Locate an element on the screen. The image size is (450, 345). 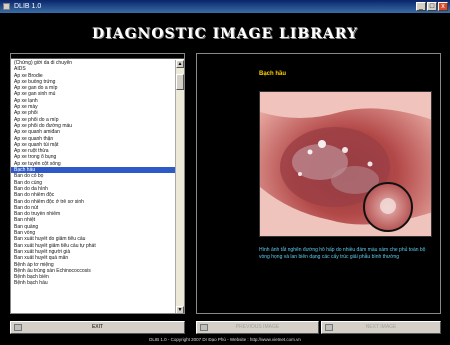
scroll-up-icon: ▲ is located at coordinates (180, 64).